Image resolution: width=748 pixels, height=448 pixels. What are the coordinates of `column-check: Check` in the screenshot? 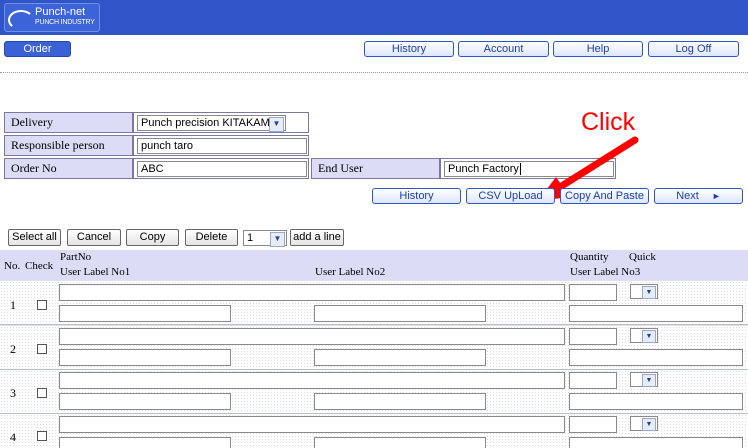 It's located at (39, 266).